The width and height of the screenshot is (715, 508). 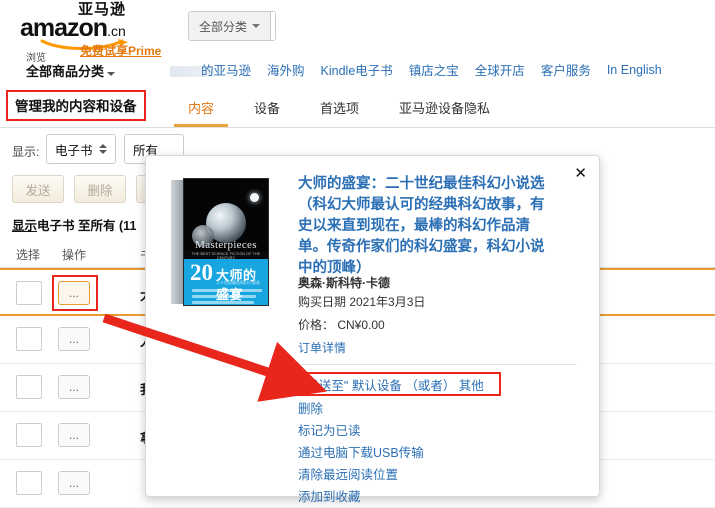 I want to click on nav-item-kindle: Kindle电子书, so click(x=357, y=69).